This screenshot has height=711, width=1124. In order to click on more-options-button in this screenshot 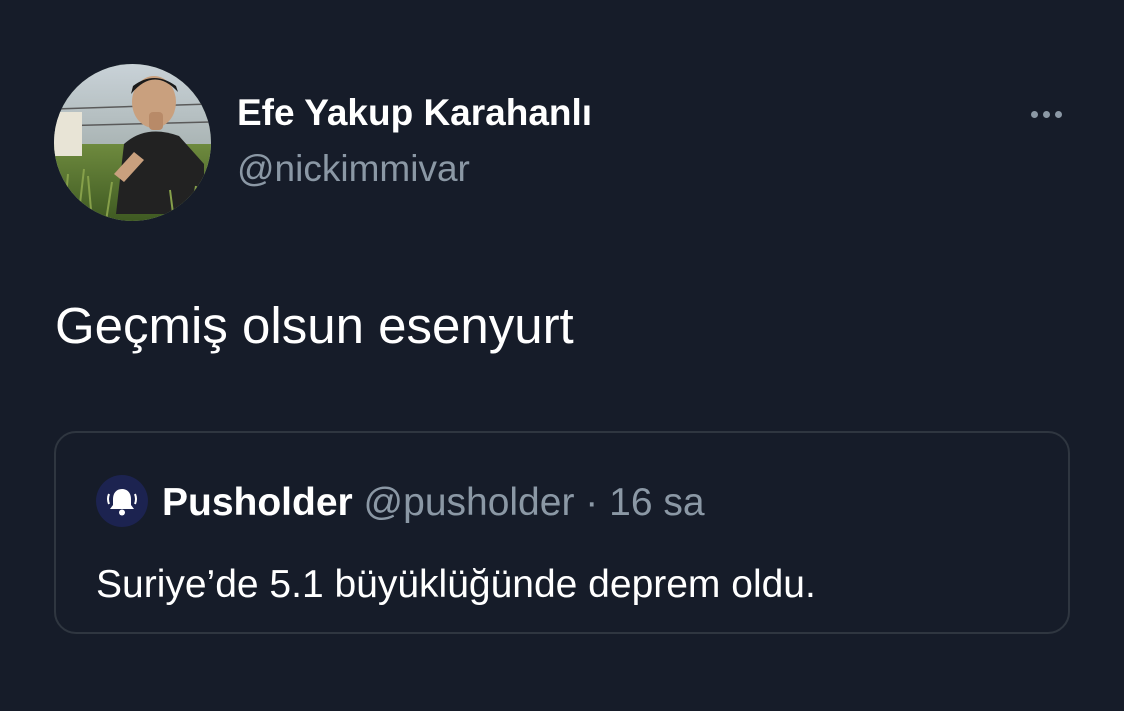, I will do `click(1046, 114)`.